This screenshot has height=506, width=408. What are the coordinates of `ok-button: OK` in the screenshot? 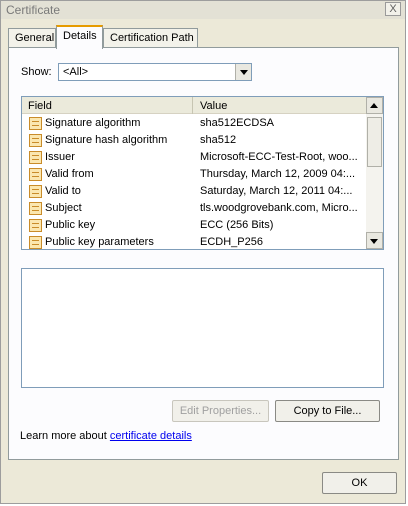 It's located at (359, 483).